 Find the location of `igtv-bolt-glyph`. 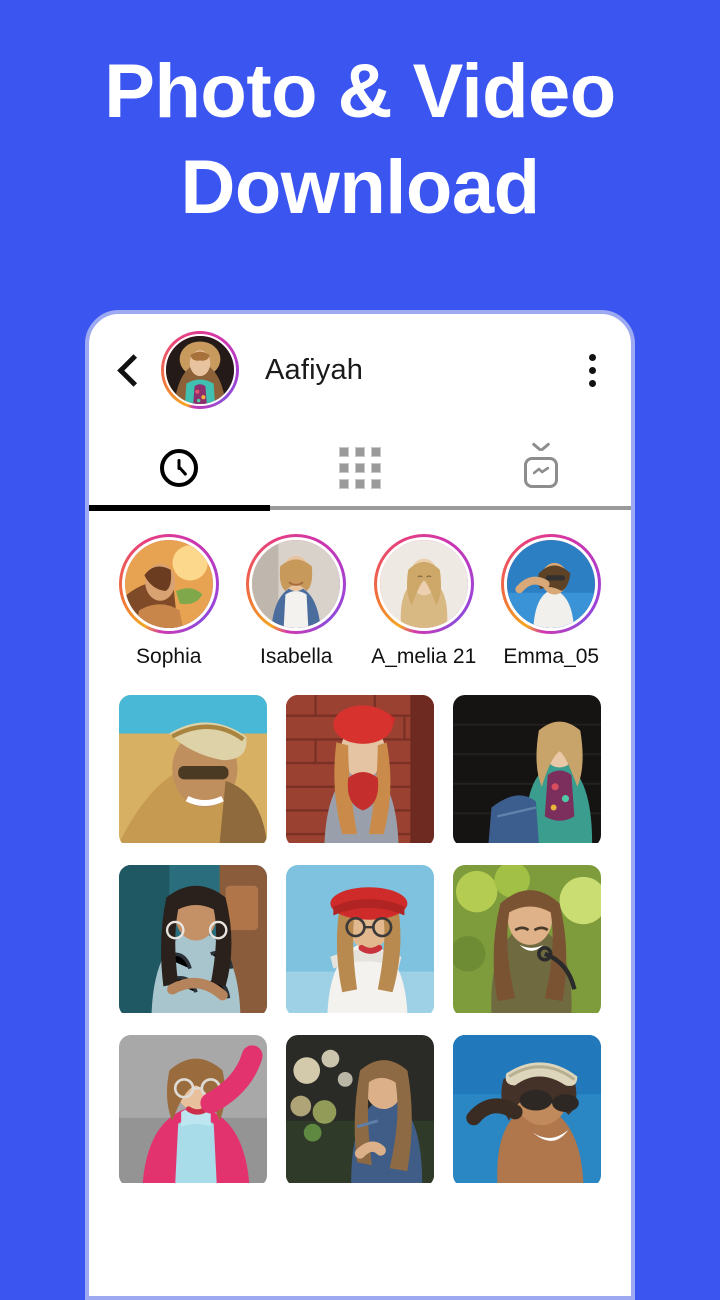

igtv-bolt-glyph is located at coordinates (540, 471).